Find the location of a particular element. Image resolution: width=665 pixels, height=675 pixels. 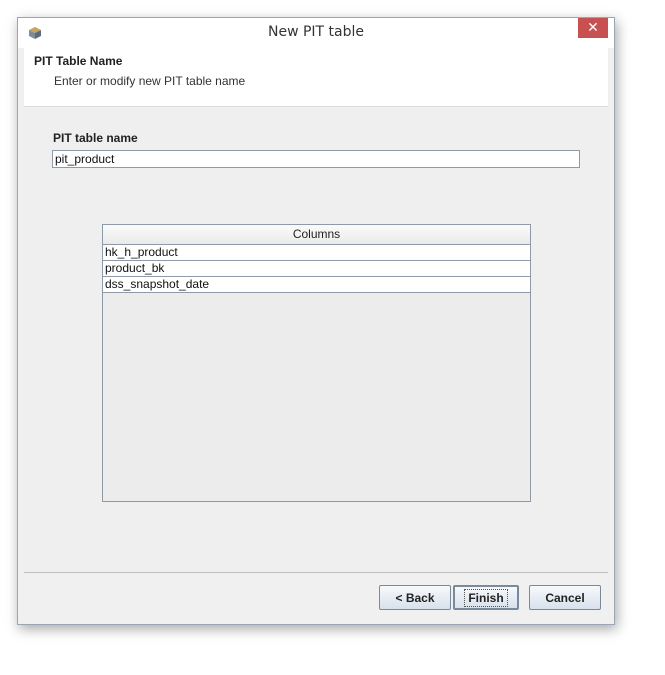

finish-button-label: Finish is located at coordinates (486, 597).